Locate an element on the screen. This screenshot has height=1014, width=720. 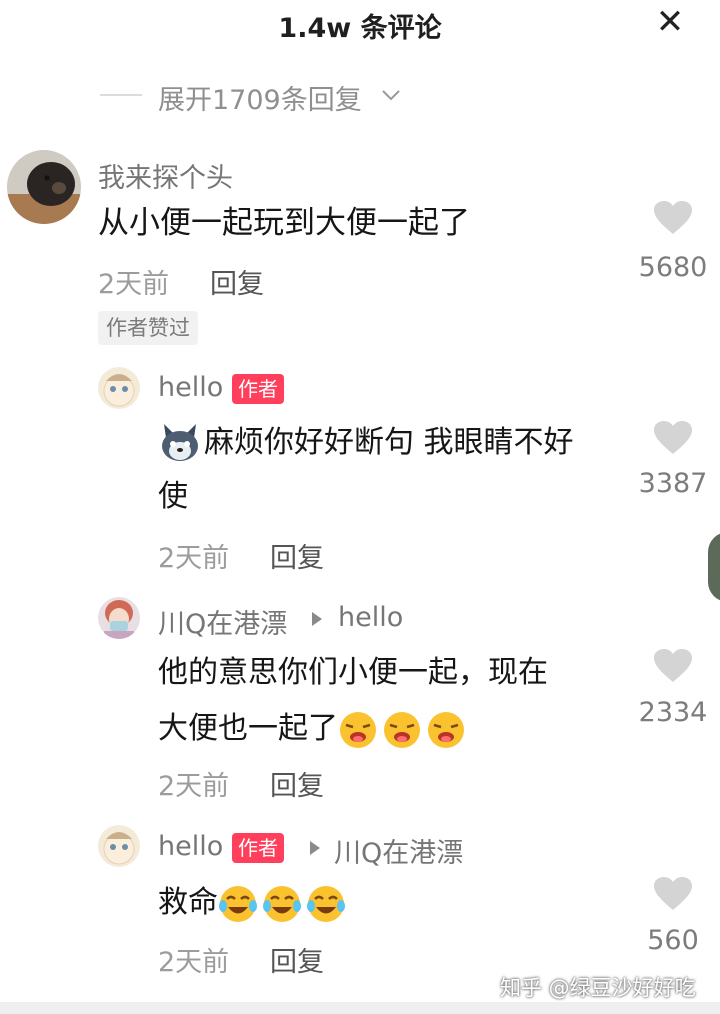
author-liked-tag: 作者赞过 is located at coordinates (148, 328).